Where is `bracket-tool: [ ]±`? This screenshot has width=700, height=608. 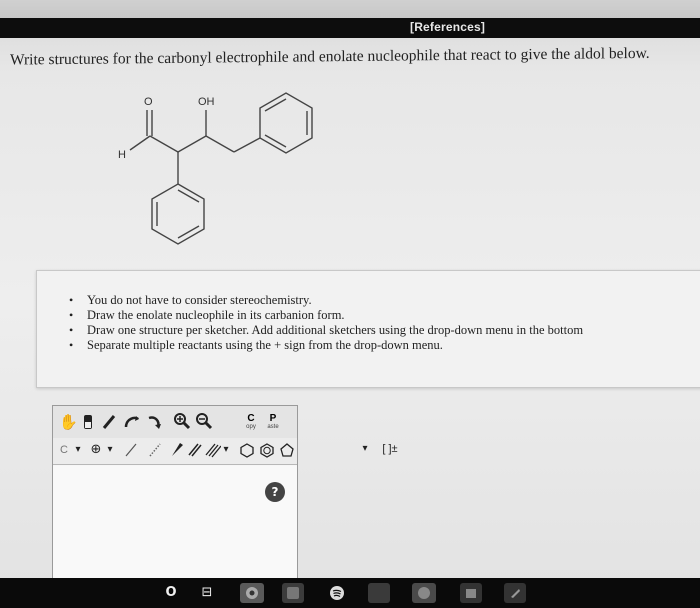
bracket-tool: [ ]± is located at coordinates (390, 449).